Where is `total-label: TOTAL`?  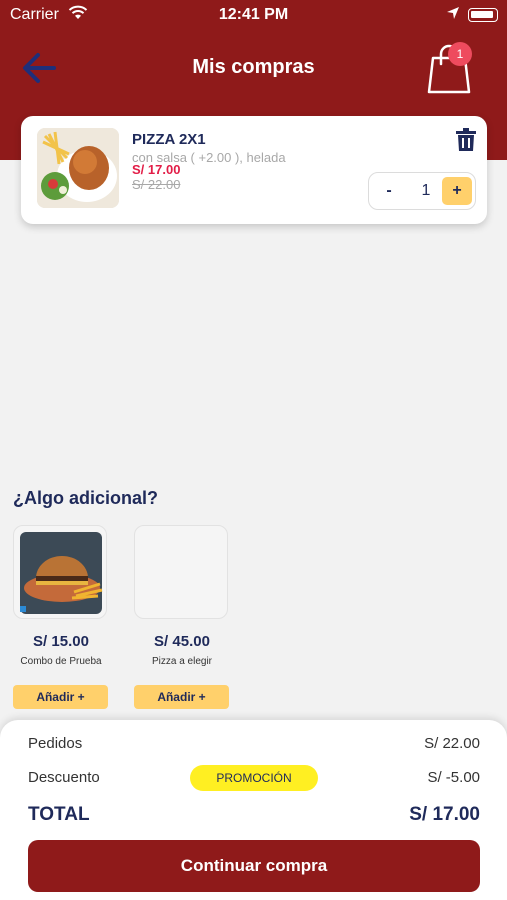
total-label: TOTAL is located at coordinates (59, 814).